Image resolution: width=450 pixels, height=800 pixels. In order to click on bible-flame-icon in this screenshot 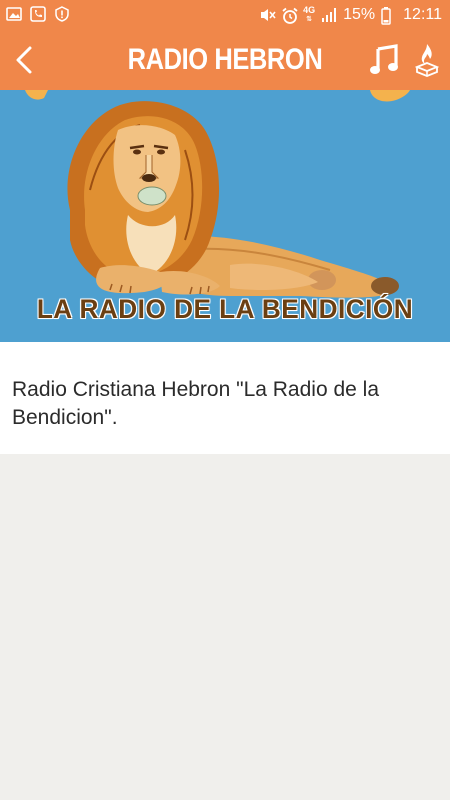, I will do `click(427, 60)`.